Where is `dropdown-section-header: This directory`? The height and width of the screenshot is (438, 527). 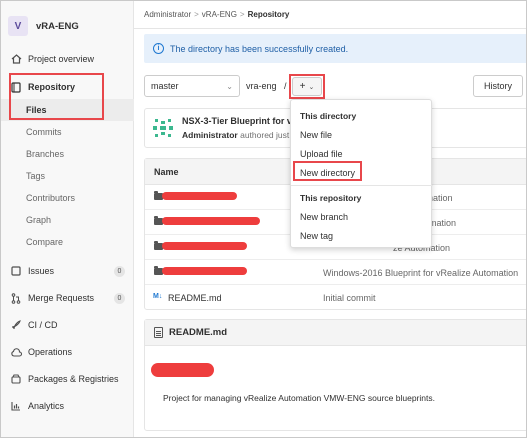
dropdown-section-header: This directory is located at coordinates (328, 116).